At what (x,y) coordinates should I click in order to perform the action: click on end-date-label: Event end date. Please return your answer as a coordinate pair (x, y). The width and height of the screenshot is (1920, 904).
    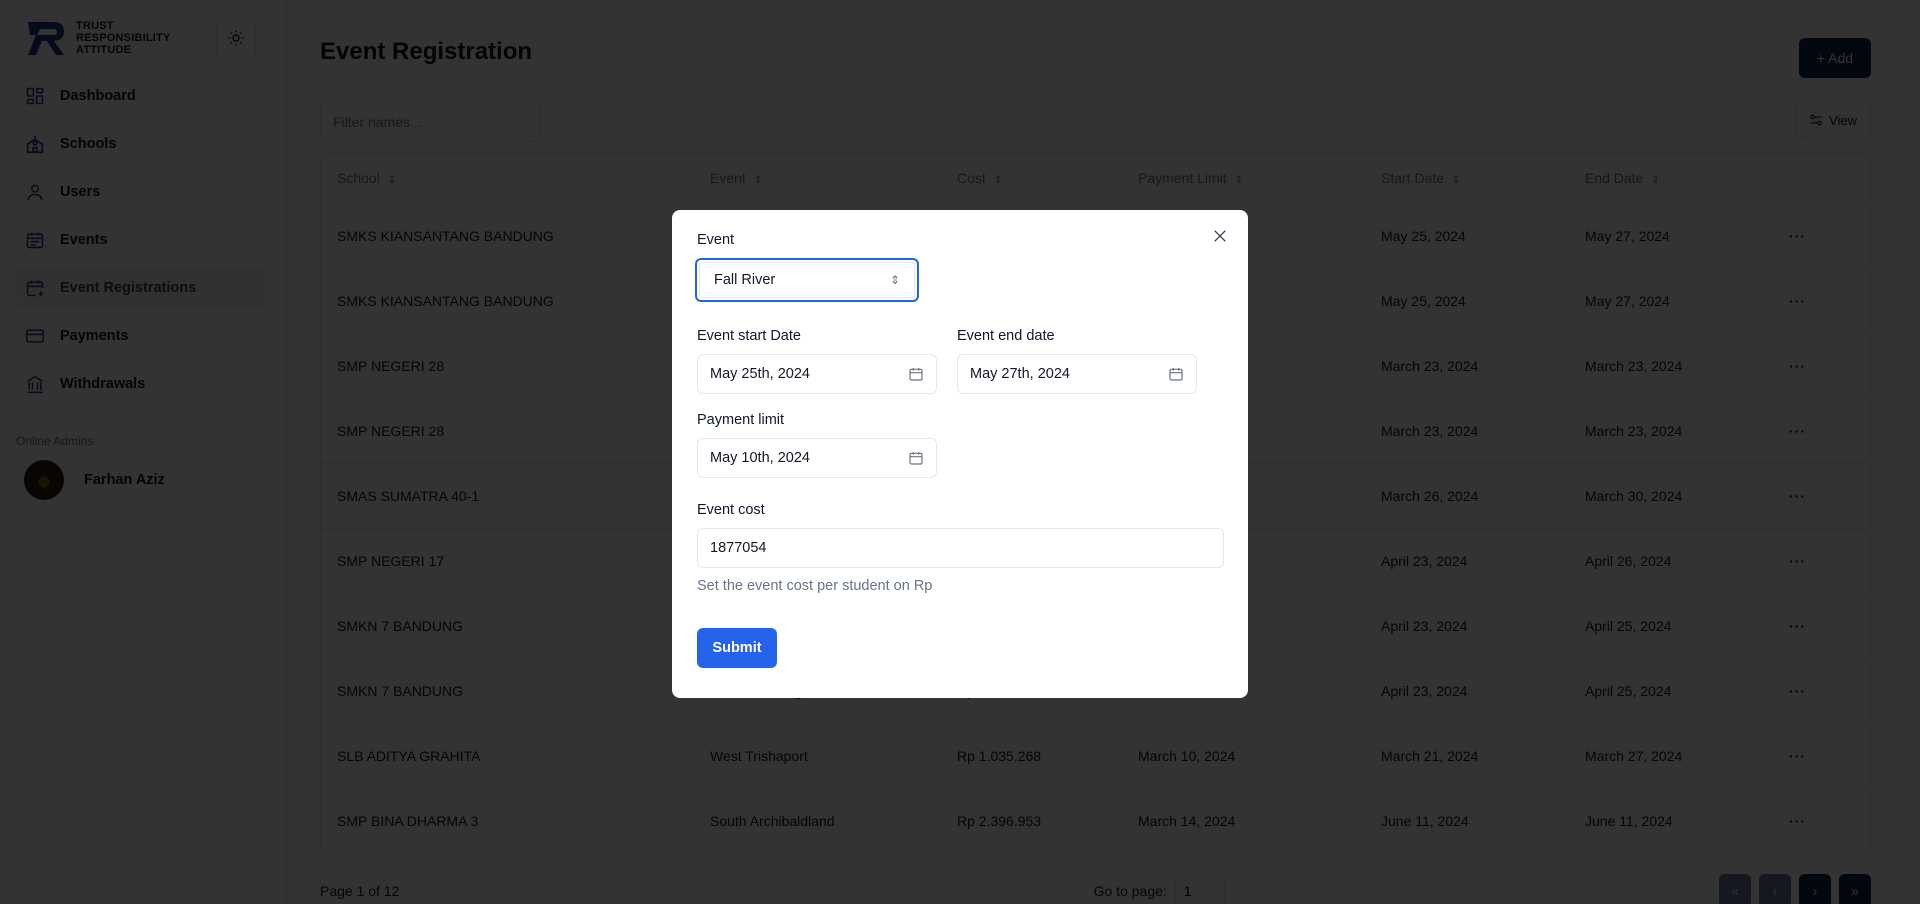
    Looking at the image, I should click on (1006, 336).